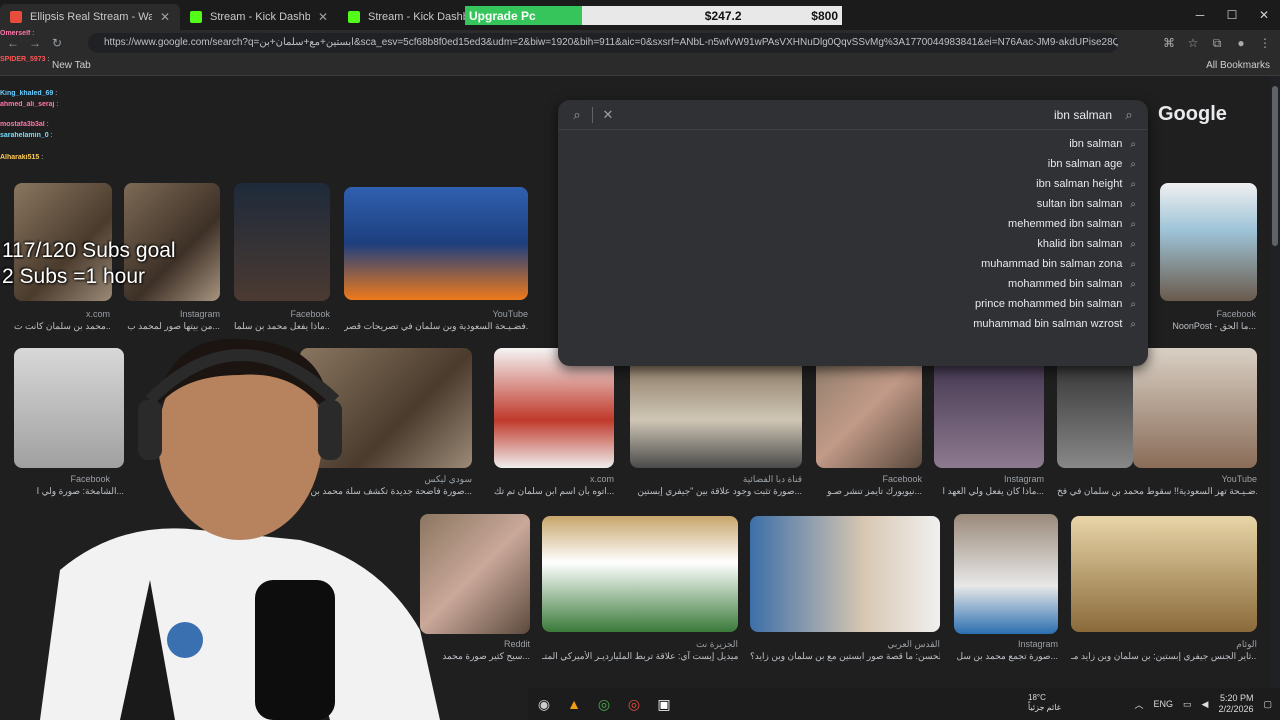  What do you see at coordinates (27, 104) in the screenshot?
I see `chat-username: ahmed_ali_seraj` at bounding box center [27, 104].